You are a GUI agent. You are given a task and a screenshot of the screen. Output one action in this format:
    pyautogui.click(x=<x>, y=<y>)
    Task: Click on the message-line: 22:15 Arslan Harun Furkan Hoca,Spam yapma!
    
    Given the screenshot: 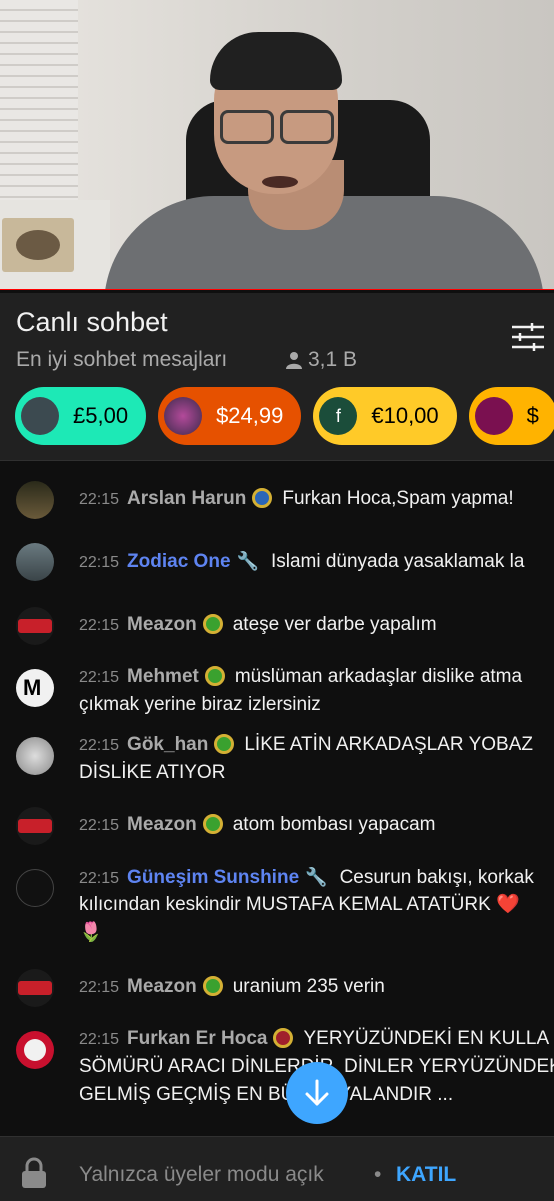 What is the action you would take?
    pyautogui.click(x=296, y=499)
    